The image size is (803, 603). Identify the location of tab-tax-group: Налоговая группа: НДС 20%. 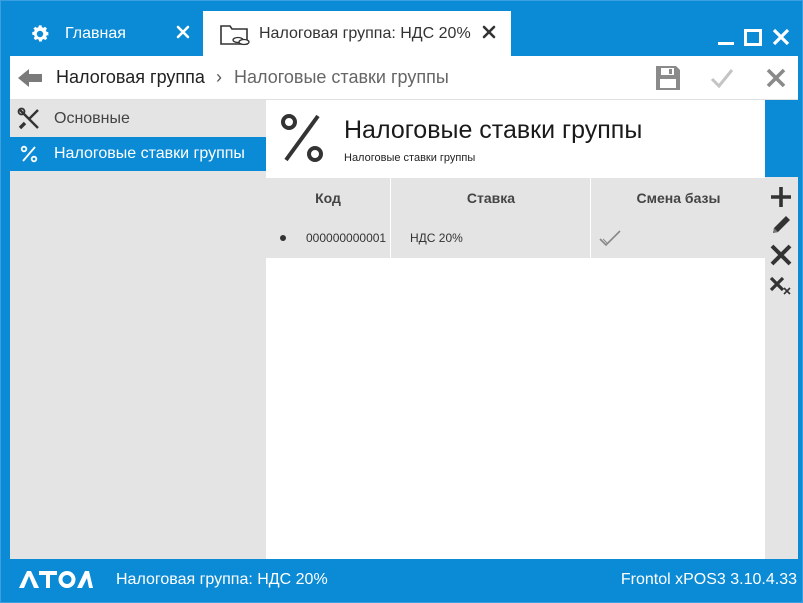
(357, 33).